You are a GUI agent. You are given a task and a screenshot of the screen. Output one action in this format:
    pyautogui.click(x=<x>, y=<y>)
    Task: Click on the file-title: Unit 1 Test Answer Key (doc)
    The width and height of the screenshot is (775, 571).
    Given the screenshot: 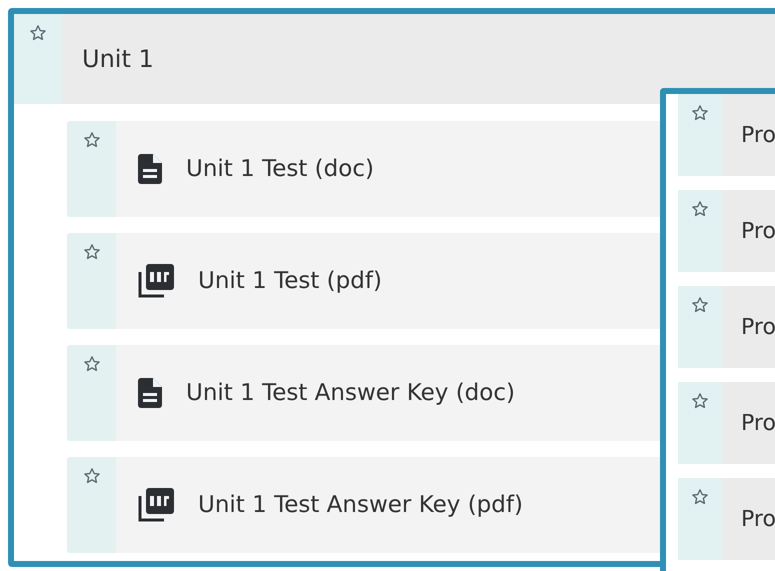 What is the action you would take?
    pyautogui.click(x=350, y=393)
    